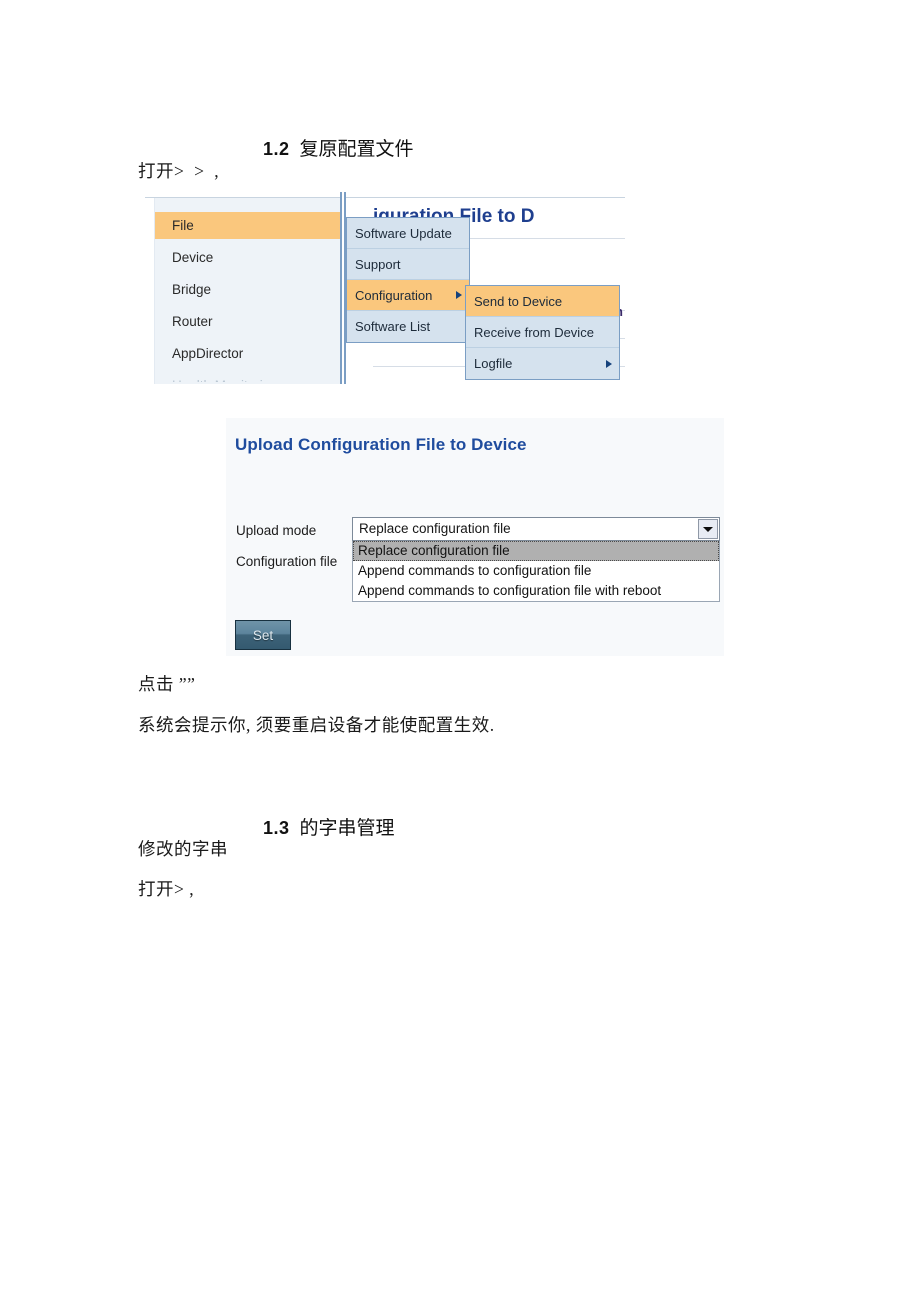  Describe the element at coordinates (381, 444) in the screenshot. I see `dialog-title: Upload Configuration File to Device` at that location.